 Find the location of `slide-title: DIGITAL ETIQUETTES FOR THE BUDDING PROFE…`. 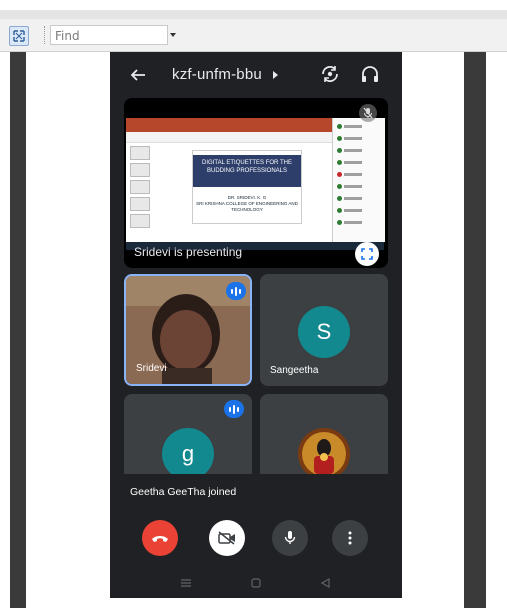

slide-title: DIGITAL ETIQUETTES FOR THE BUDDING PROFE… is located at coordinates (247, 171).